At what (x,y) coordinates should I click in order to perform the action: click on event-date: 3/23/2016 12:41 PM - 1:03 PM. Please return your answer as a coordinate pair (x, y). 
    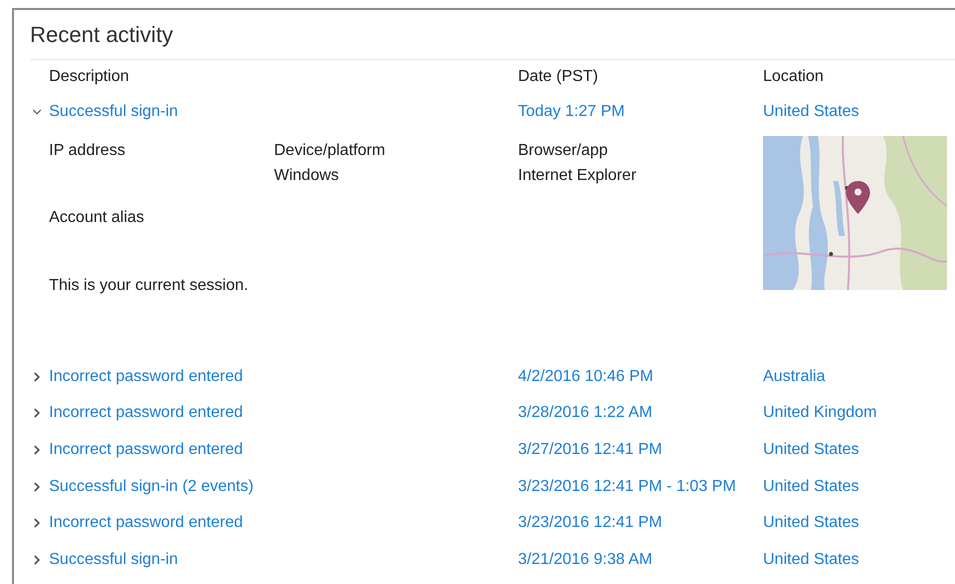
    Looking at the image, I should click on (627, 486).